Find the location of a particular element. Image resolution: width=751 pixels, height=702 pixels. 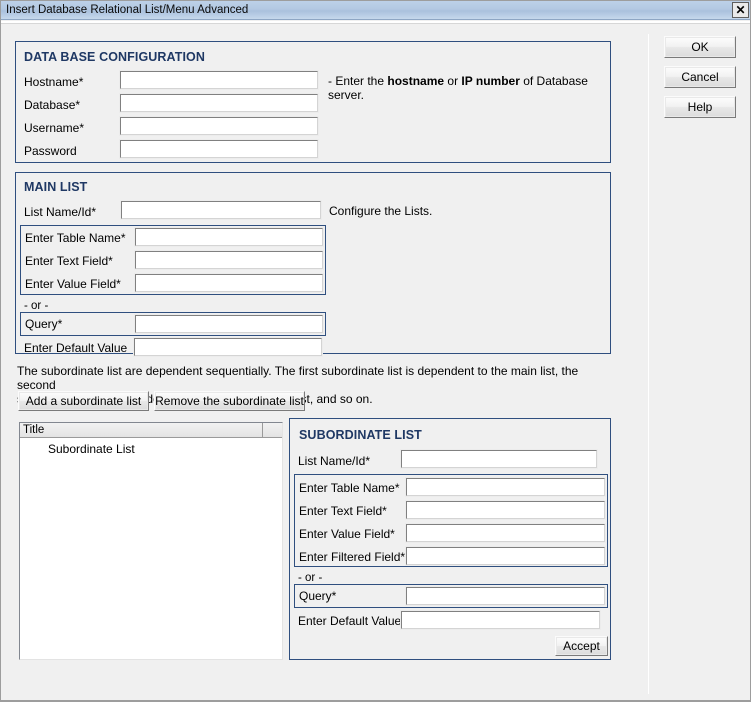

main-value-field-label: Enter Value Field* is located at coordinates (73, 284).